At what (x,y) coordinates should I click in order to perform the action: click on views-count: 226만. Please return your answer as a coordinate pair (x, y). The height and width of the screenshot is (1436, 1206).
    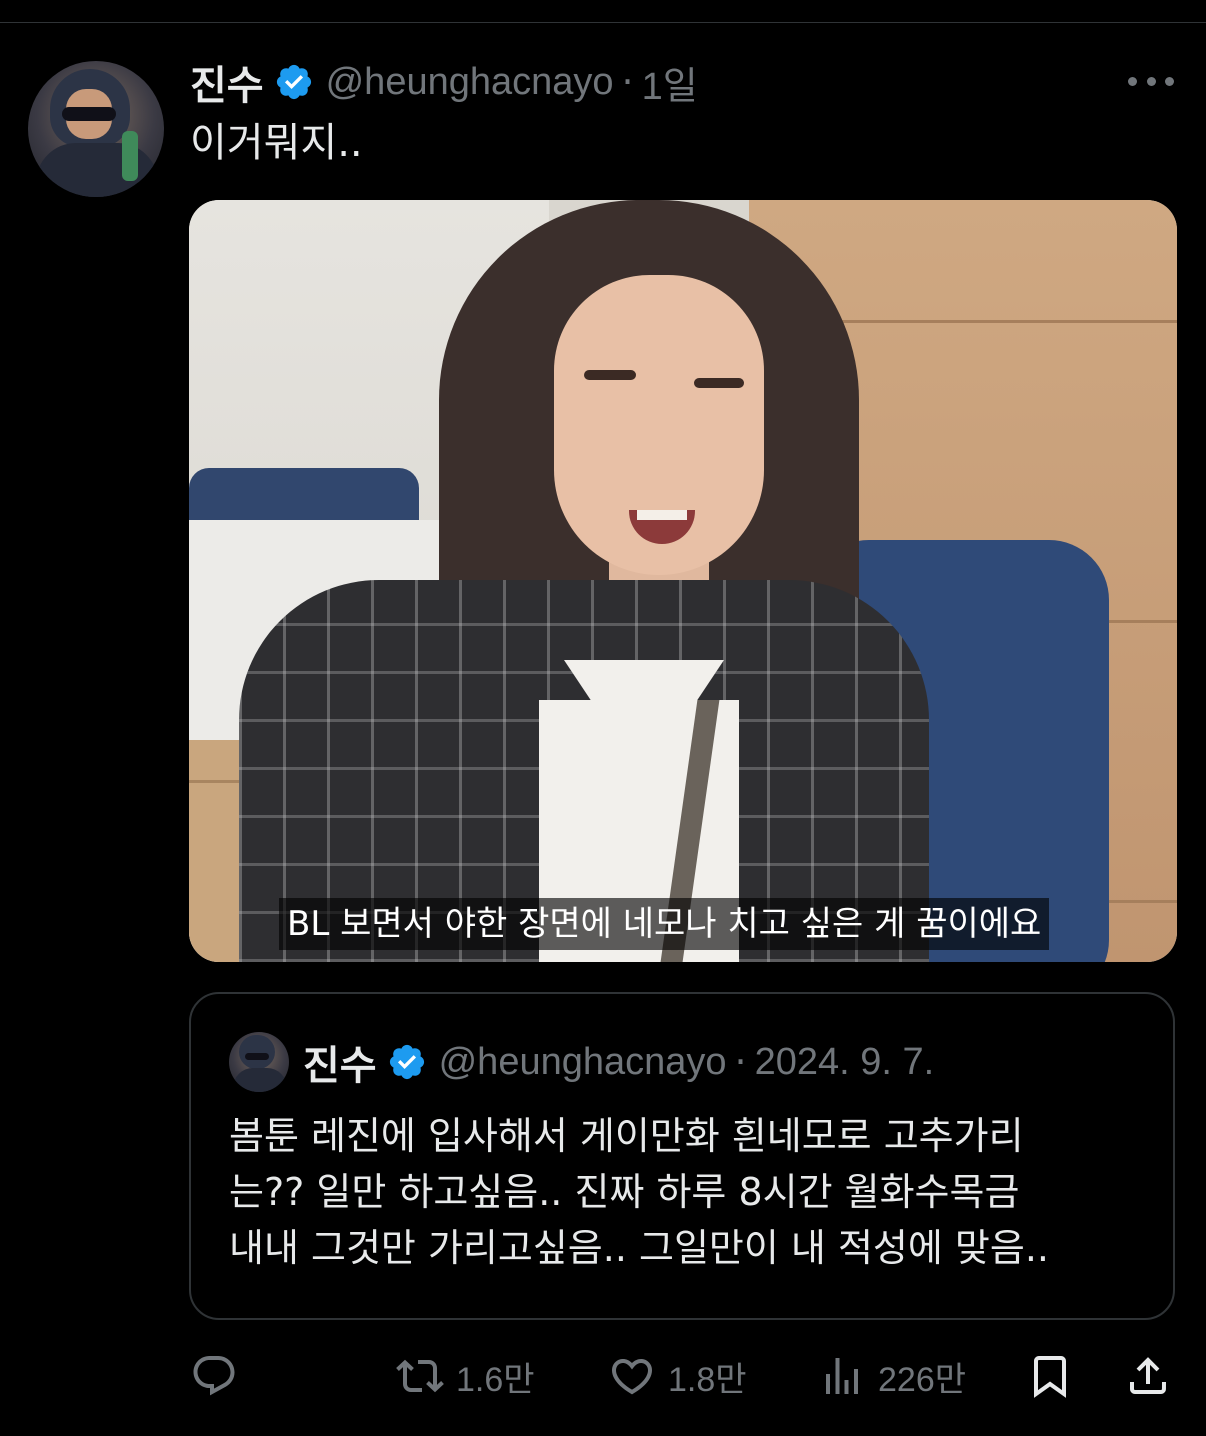
    Looking at the image, I should click on (922, 1379).